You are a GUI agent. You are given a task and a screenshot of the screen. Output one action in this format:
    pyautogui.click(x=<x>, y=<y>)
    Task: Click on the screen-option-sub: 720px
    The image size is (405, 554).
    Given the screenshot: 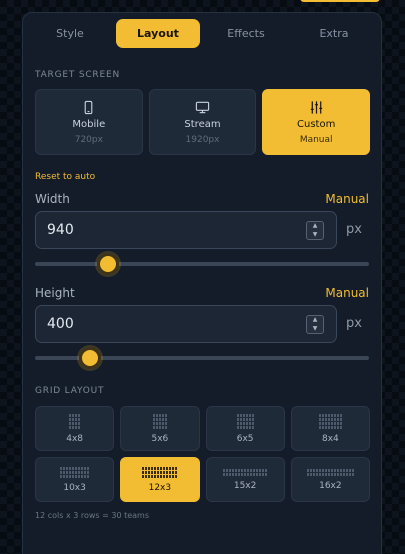 What is the action you would take?
    pyautogui.click(x=88, y=139)
    